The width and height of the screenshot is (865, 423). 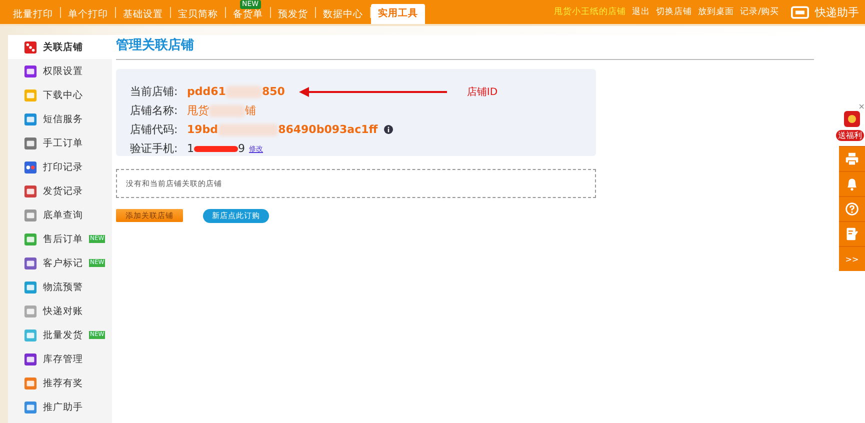 What do you see at coordinates (852, 119) in the screenshot?
I see `envelope-icon` at bounding box center [852, 119].